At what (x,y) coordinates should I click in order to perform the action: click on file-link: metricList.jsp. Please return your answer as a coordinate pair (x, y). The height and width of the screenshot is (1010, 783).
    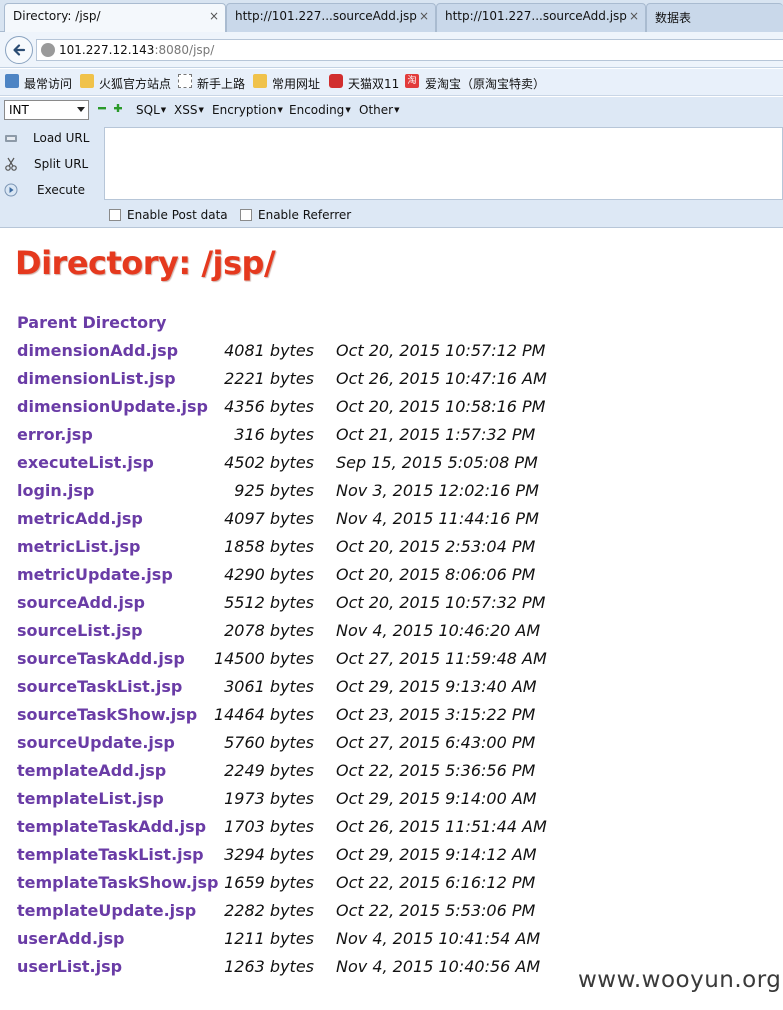
    Looking at the image, I should click on (78, 546).